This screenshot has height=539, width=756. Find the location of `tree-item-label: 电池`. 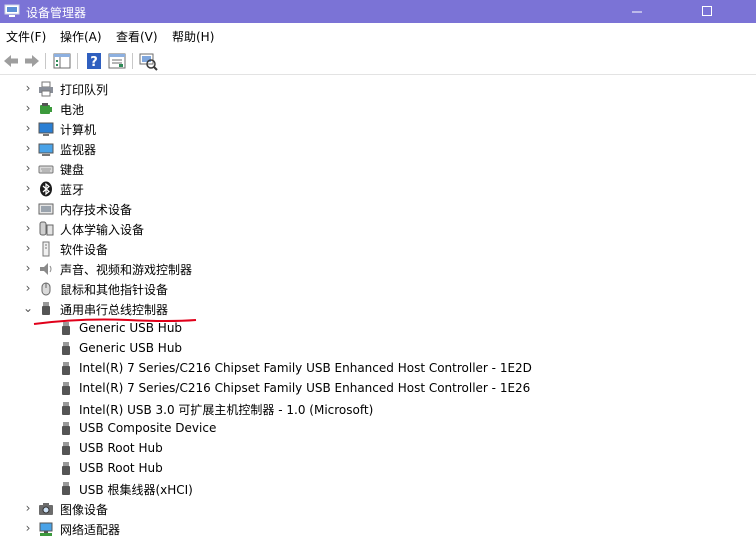

tree-item-label: 电池 is located at coordinates (72, 110).